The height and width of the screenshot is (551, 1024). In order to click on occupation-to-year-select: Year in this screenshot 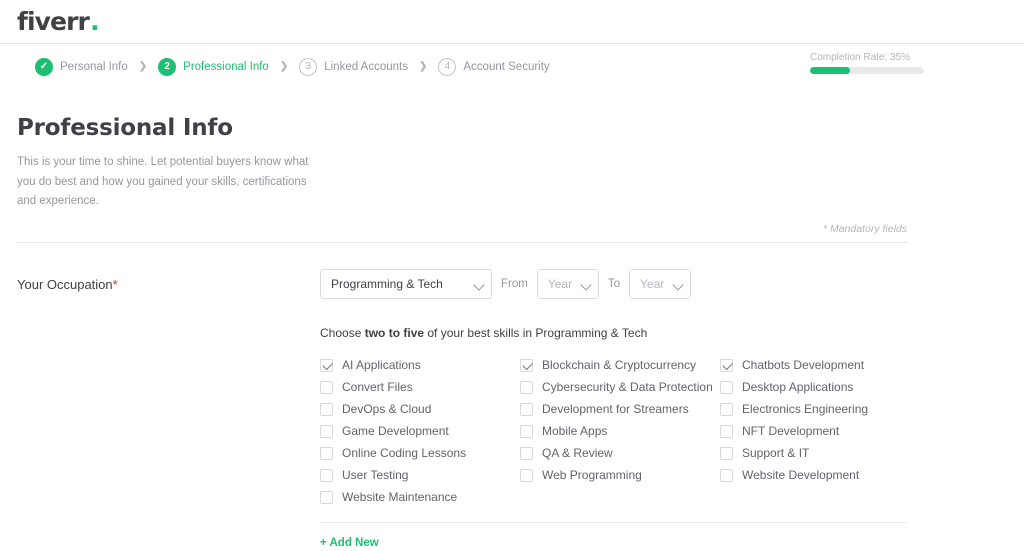, I will do `click(660, 284)`.